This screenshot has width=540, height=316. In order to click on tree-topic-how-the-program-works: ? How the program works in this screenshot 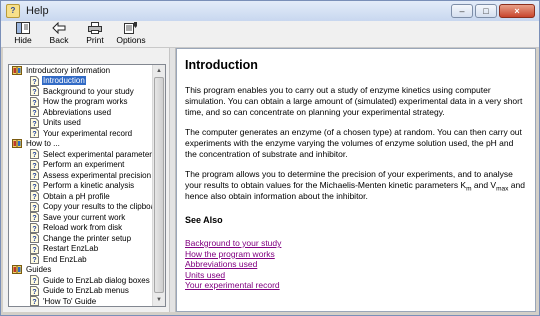, I will do `click(80, 102)`.